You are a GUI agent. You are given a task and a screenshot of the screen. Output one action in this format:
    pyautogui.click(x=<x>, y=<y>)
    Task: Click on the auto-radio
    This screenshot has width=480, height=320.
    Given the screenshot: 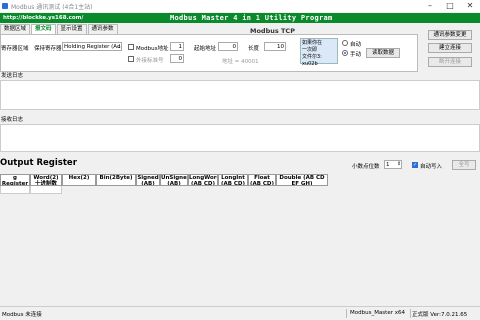 What is the action you would take?
    pyautogui.click(x=345, y=43)
    